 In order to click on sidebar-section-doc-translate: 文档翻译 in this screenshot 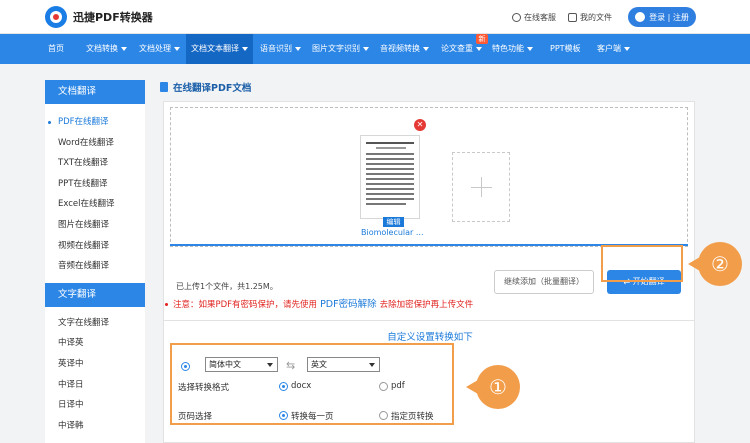, I will do `click(95, 92)`.